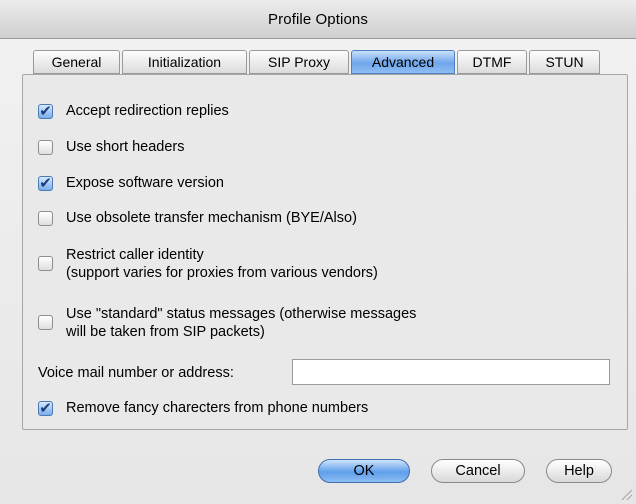 The image size is (636, 504). I want to click on cancel-button: Cancel, so click(478, 471).